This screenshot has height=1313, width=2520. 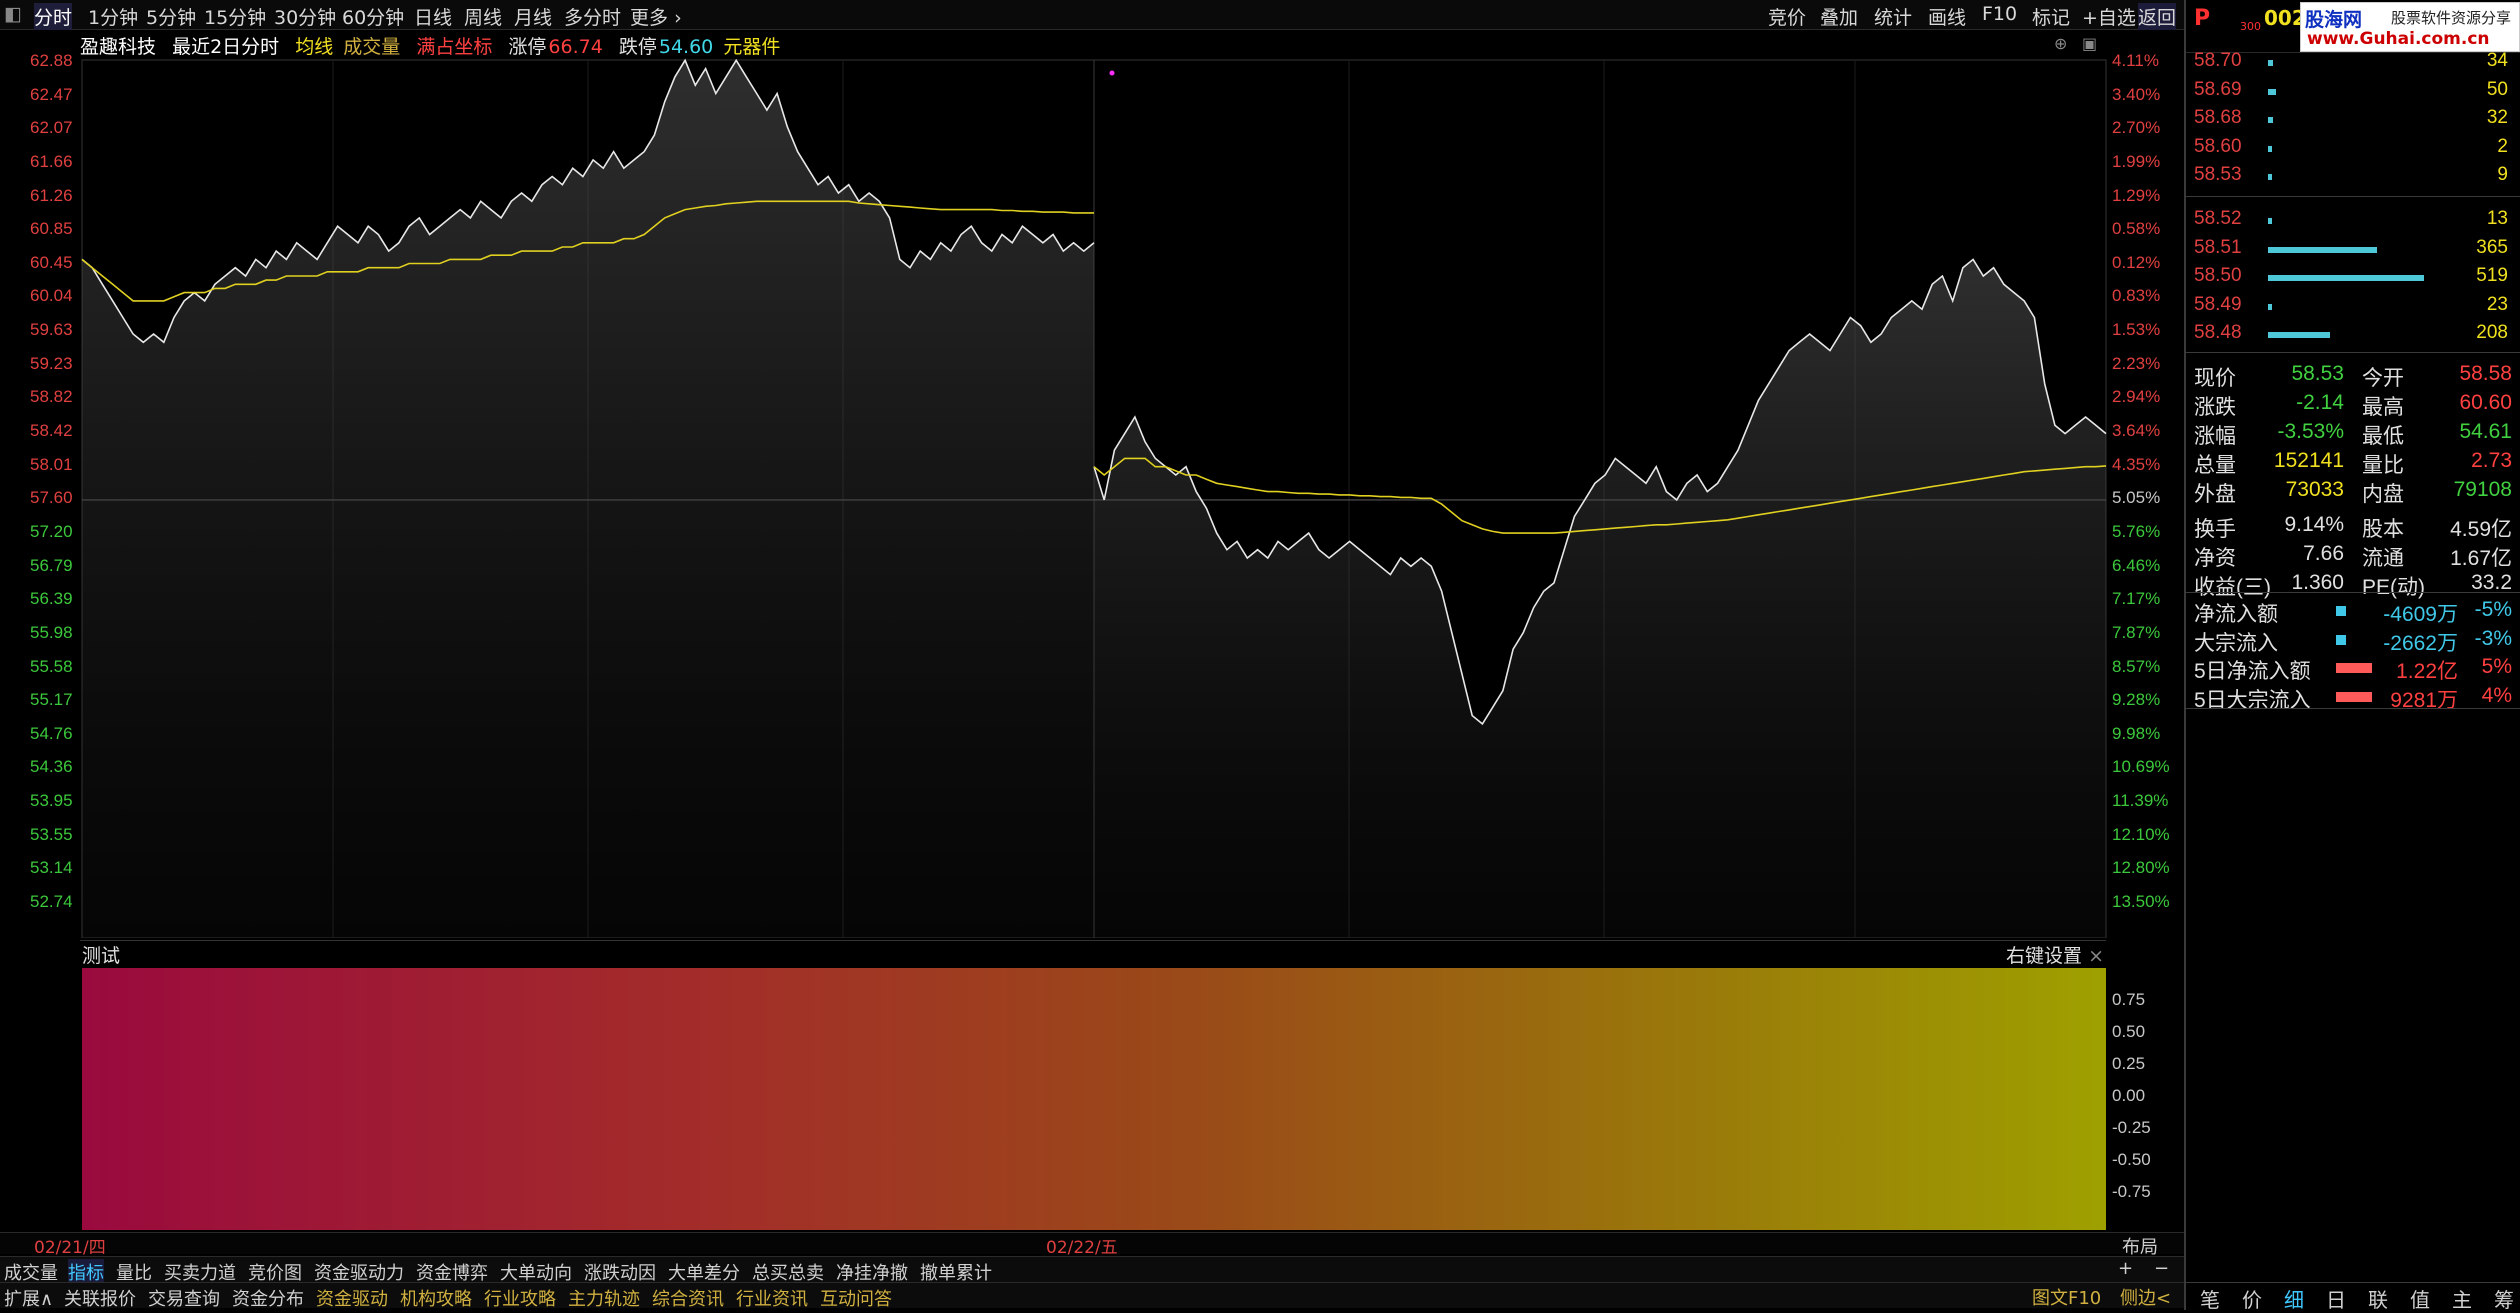 What do you see at coordinates (352, 1298) in the screenshot?
I see `ext-tab-4: 资金驱动` at bounding box center [352, 1298].